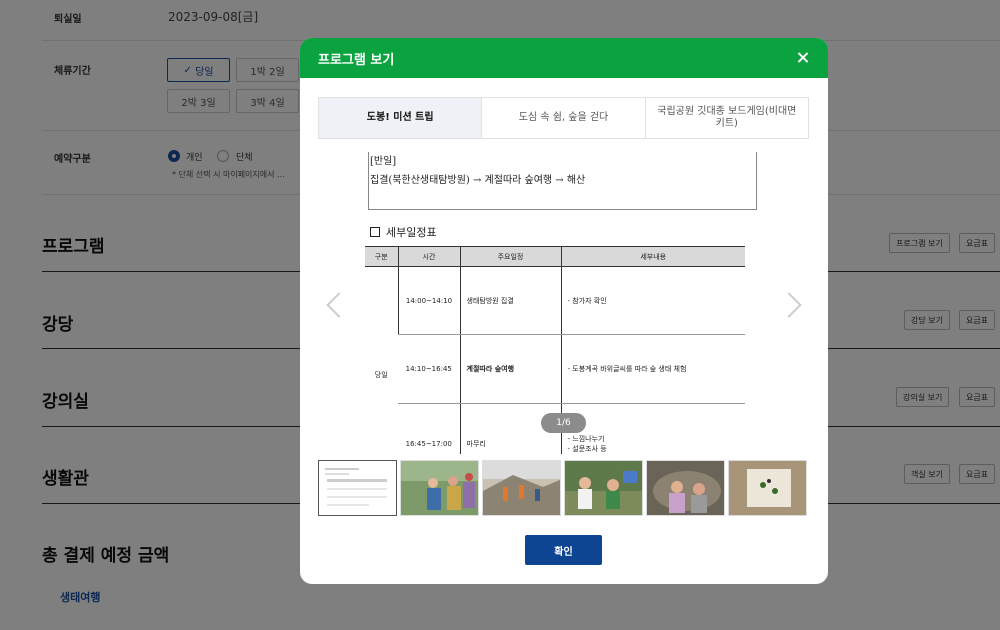  I want to click on modal-title: 프로그램 보기, so click(356, 60).